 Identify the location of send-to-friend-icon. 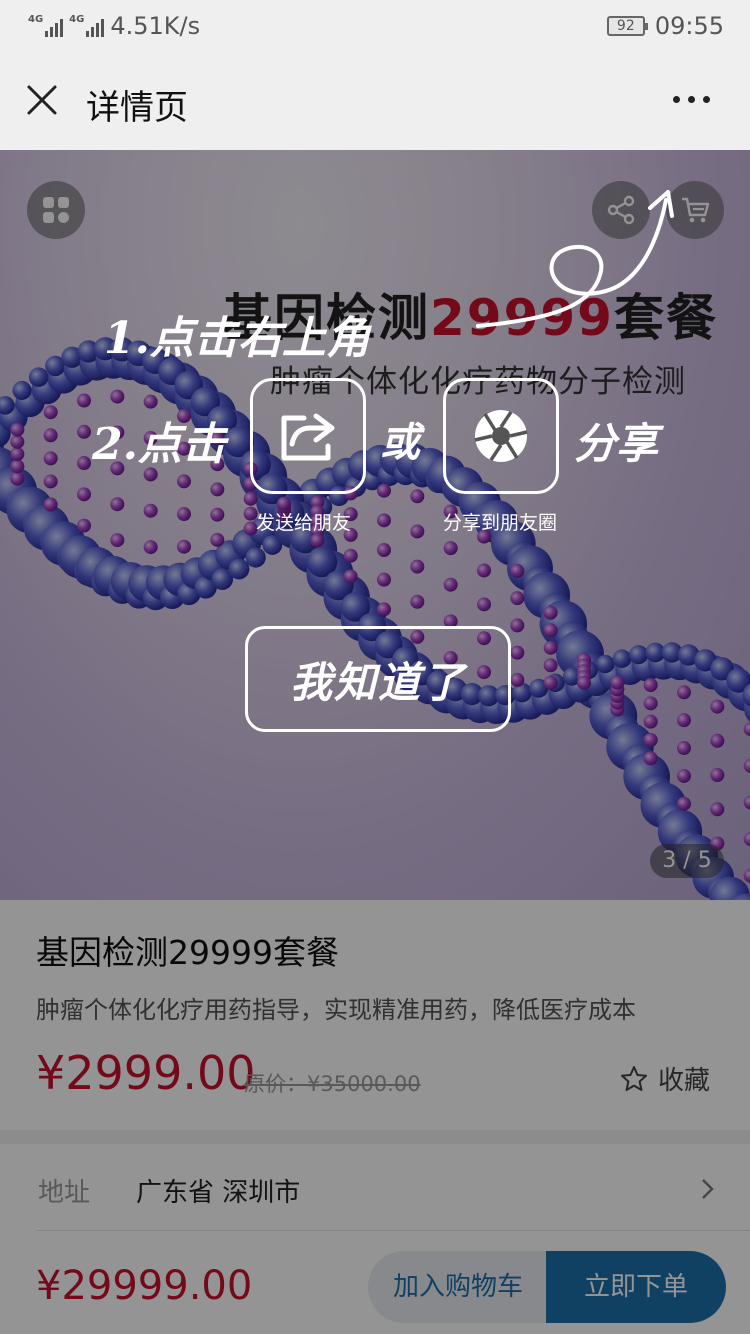
(308, 436).